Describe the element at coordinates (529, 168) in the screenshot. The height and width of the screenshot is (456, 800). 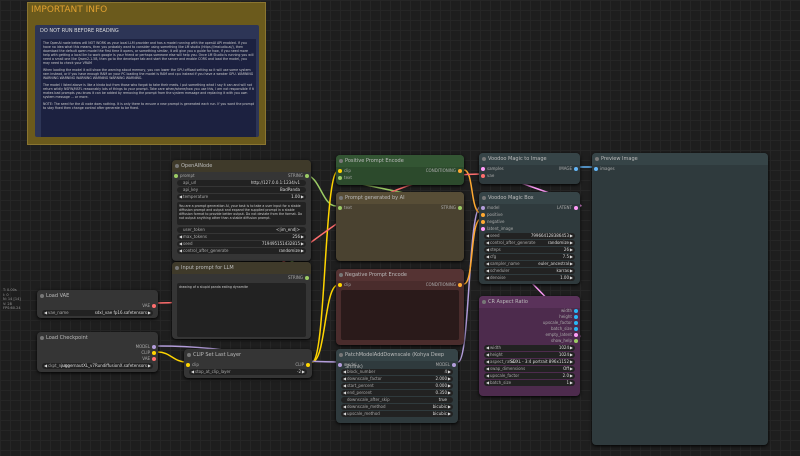
I see `voodoo-magic-to-image-node: Voodoo Magic to Image samples IMAGE vae` at that location.